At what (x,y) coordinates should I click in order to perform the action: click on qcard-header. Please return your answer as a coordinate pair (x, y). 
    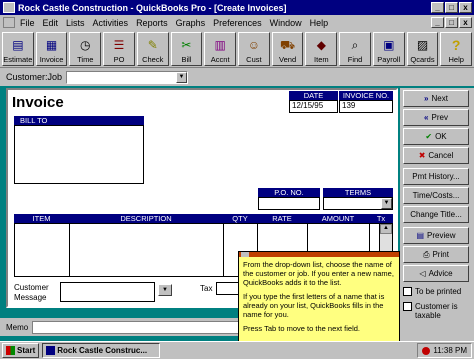
    Looking at the image, I should click on (319, 254).